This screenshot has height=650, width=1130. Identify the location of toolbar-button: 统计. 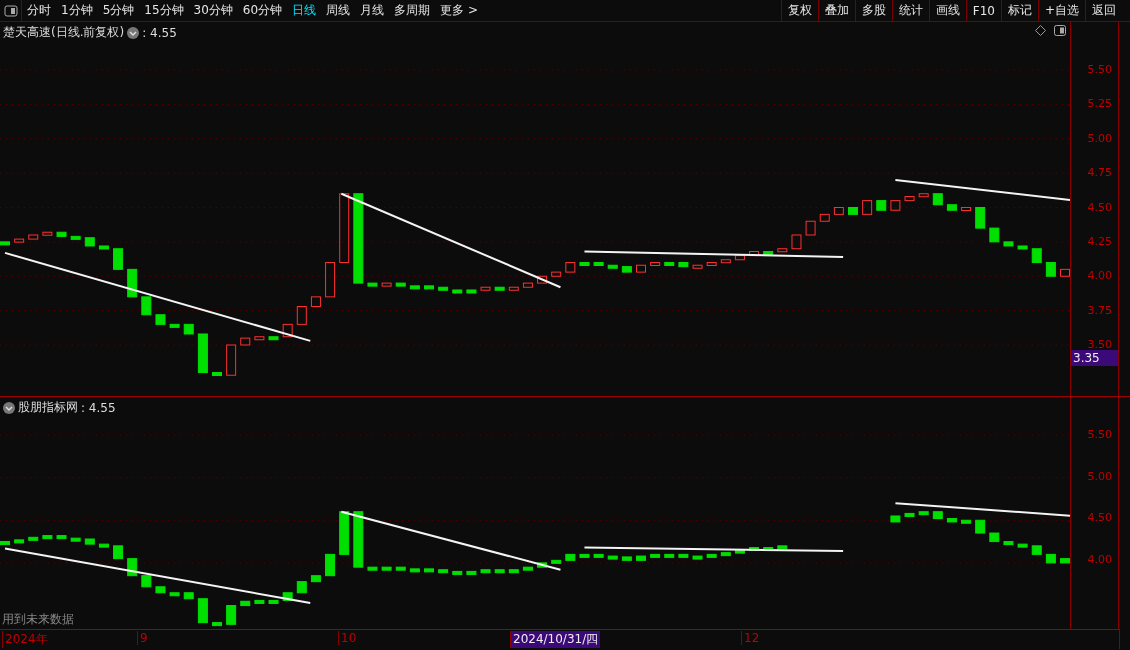
(910, 10).